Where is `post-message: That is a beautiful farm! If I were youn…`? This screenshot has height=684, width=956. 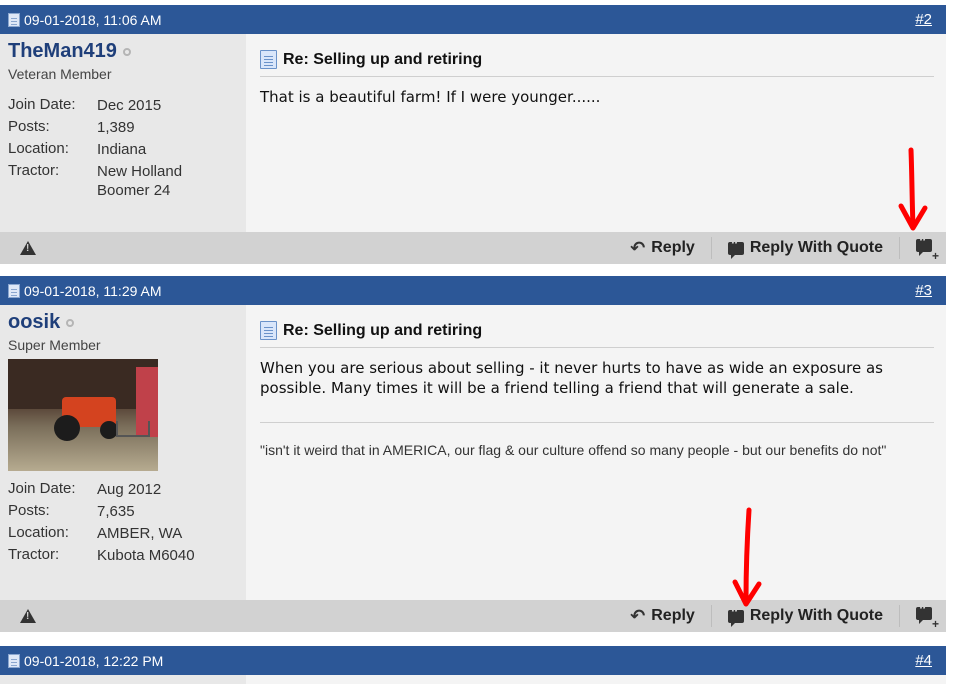 post-message: That is a beautiful farm! If I were youn… is located at coordinates (430, 97).